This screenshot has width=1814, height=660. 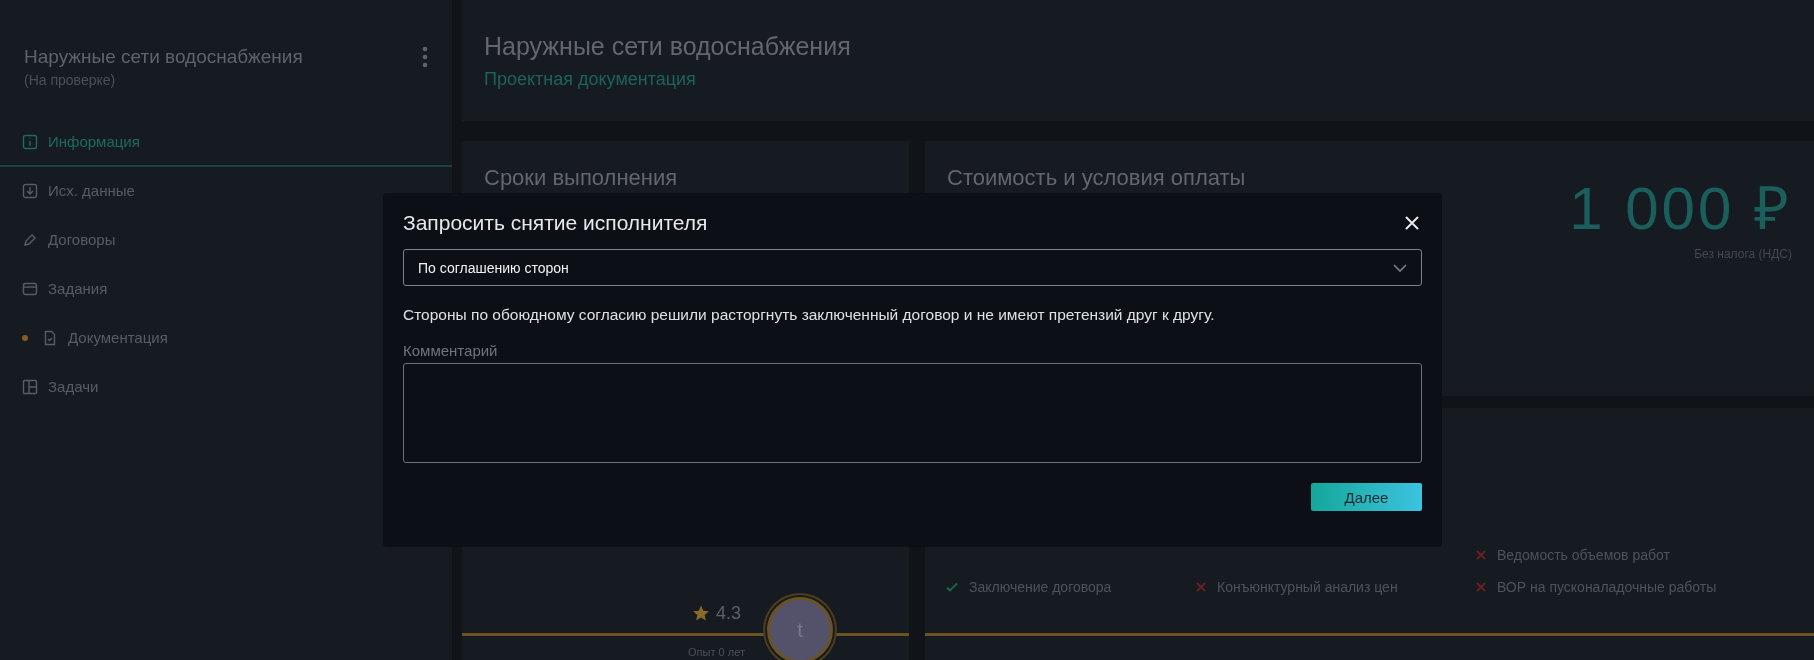 I want to click on stage-label: Заключение договора, so click(x=1040, y=587).